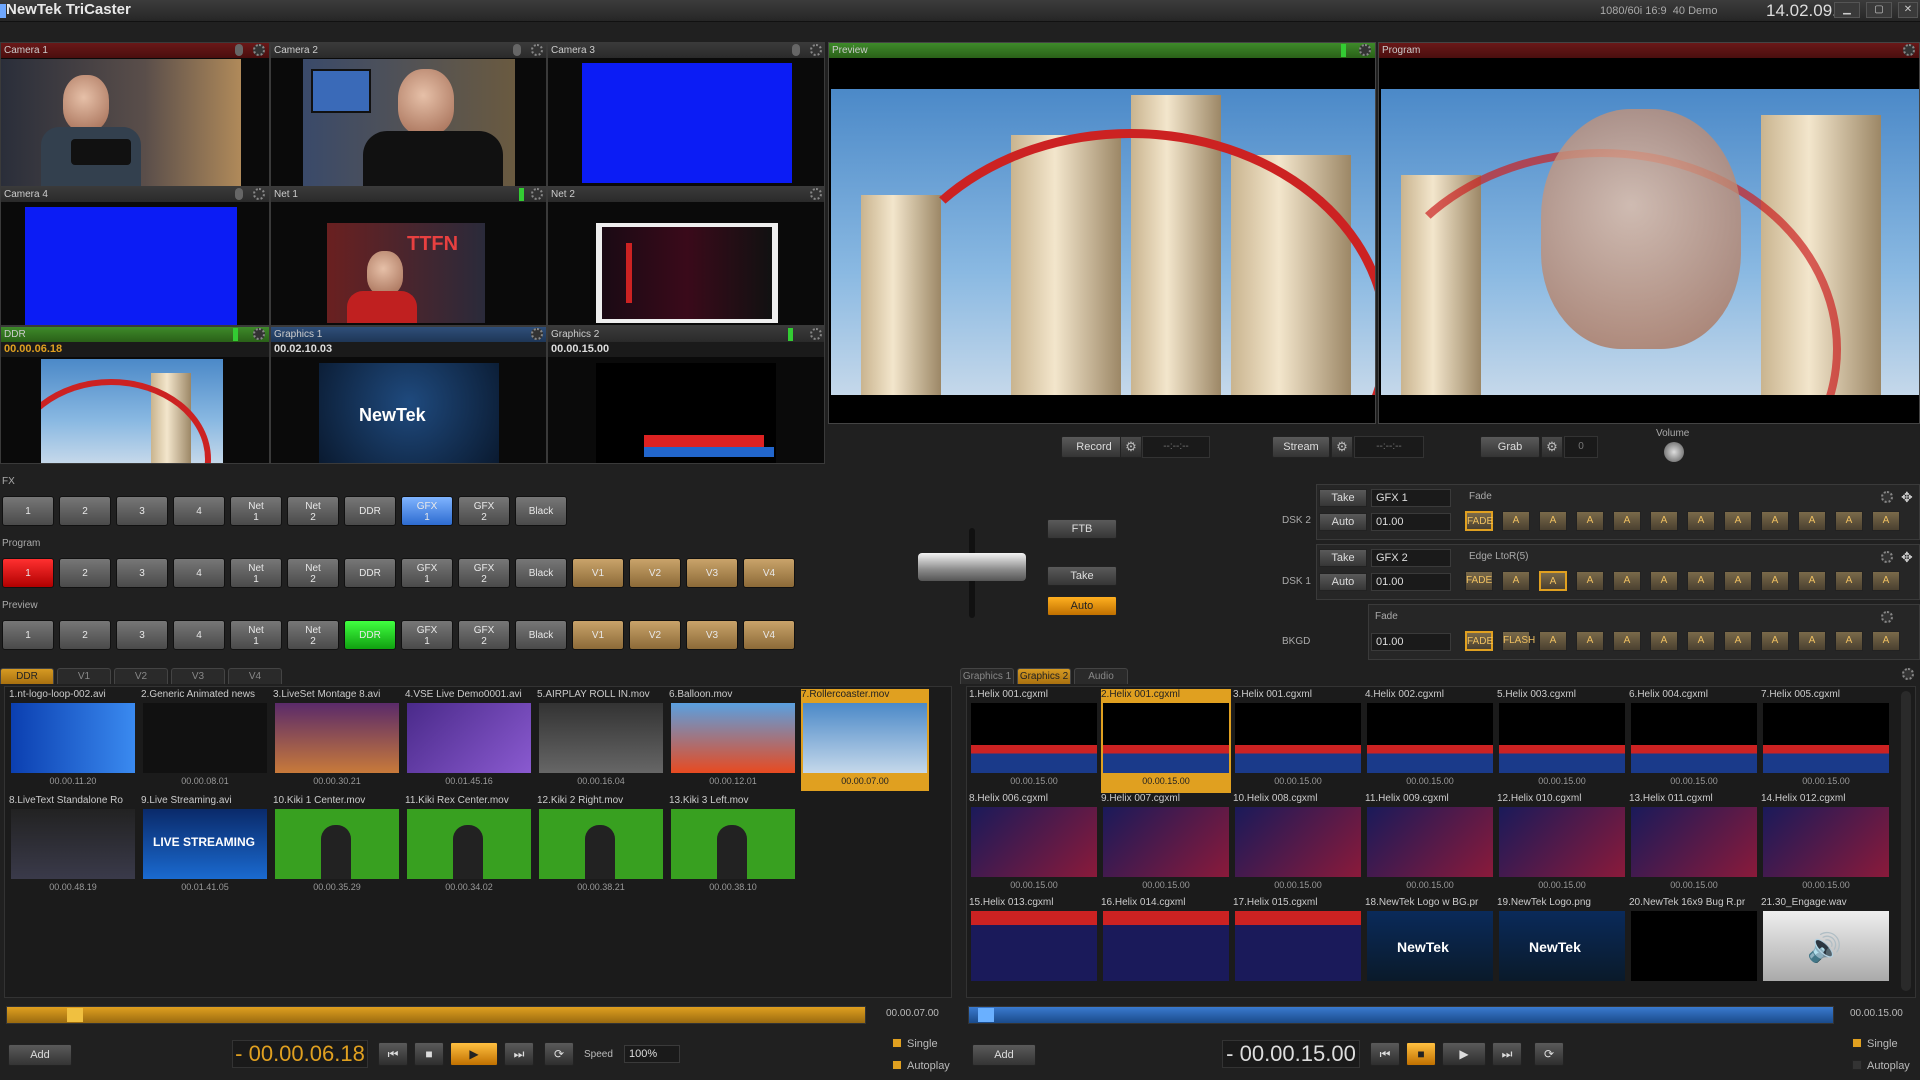  What do you see at coordinates (733, 740) in the screenshot?
I see `ddr-clip: 6.Balloon.mov 00.00.12.01` at bounding box center [733, 740].